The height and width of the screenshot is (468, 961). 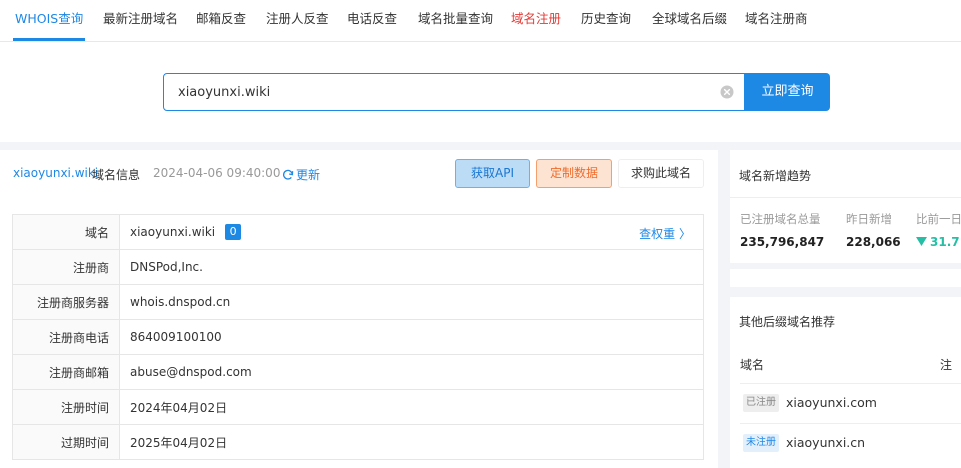 What do you see at coordinates (411, 442) in the screenshot?
I see `row-value: 2025年04月02日` at bounding box center [411, 442].